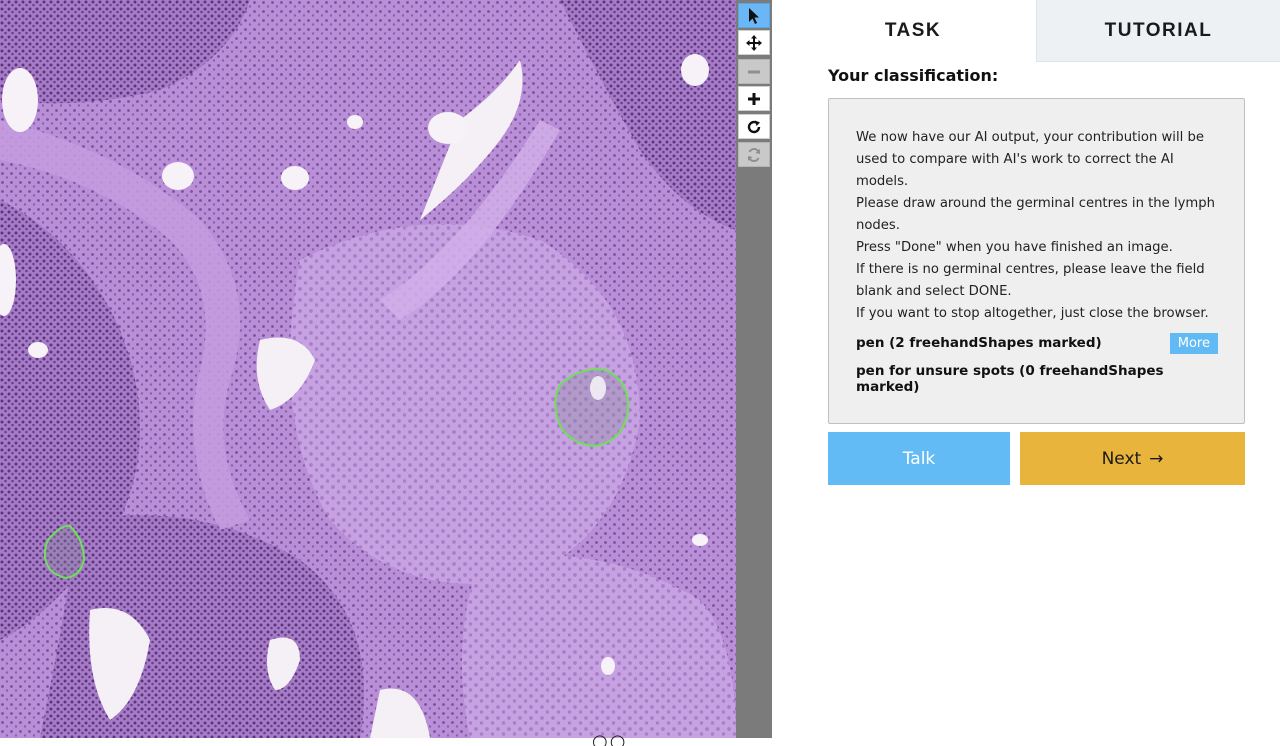  I want to click on viewer-toolbar, so click(754, 369).